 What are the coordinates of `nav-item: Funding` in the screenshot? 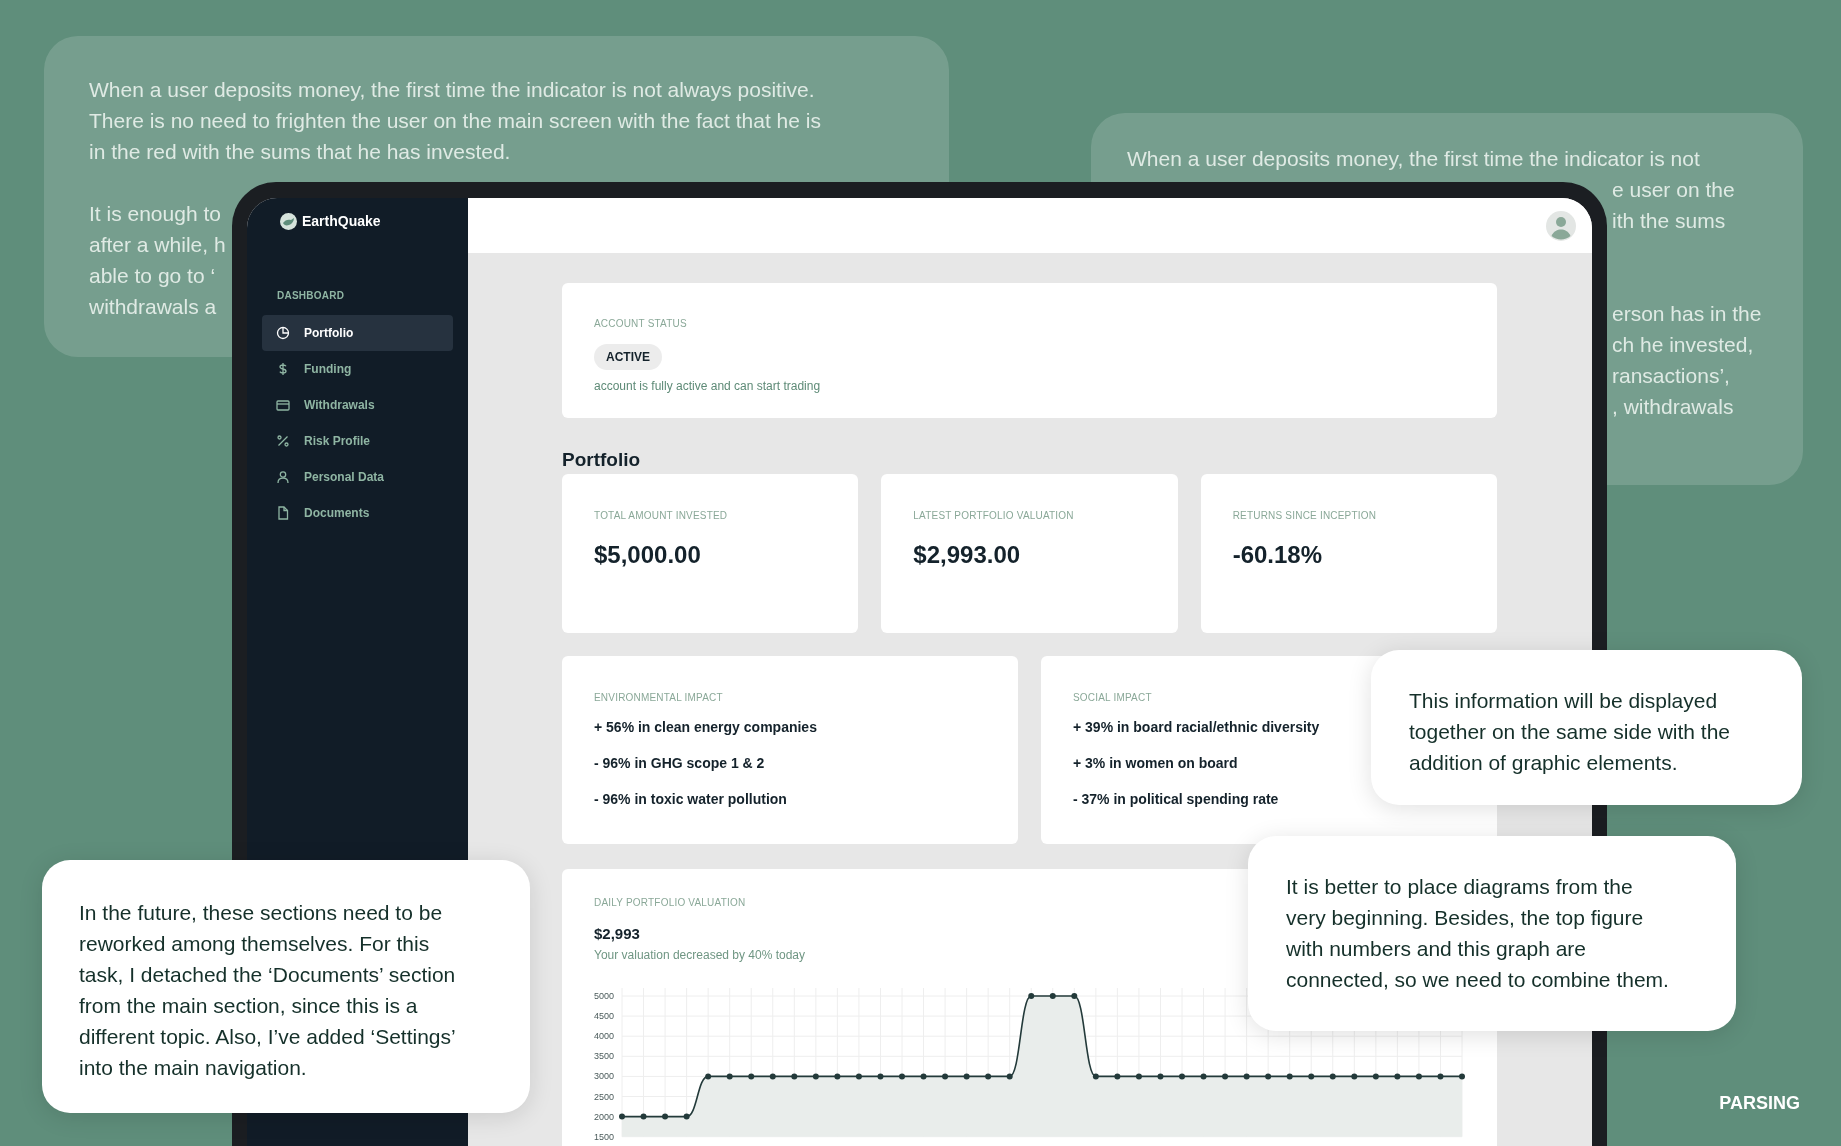 It's located at (357, 369).